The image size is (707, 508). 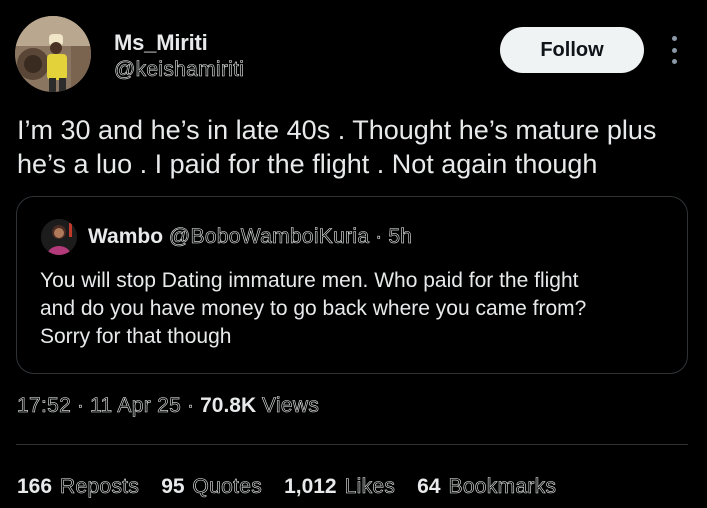 What do you see at coordinates (125, 236) in the screenshot?
I see `quoted-author-name: Wambo` at bounding box center [125, 236].